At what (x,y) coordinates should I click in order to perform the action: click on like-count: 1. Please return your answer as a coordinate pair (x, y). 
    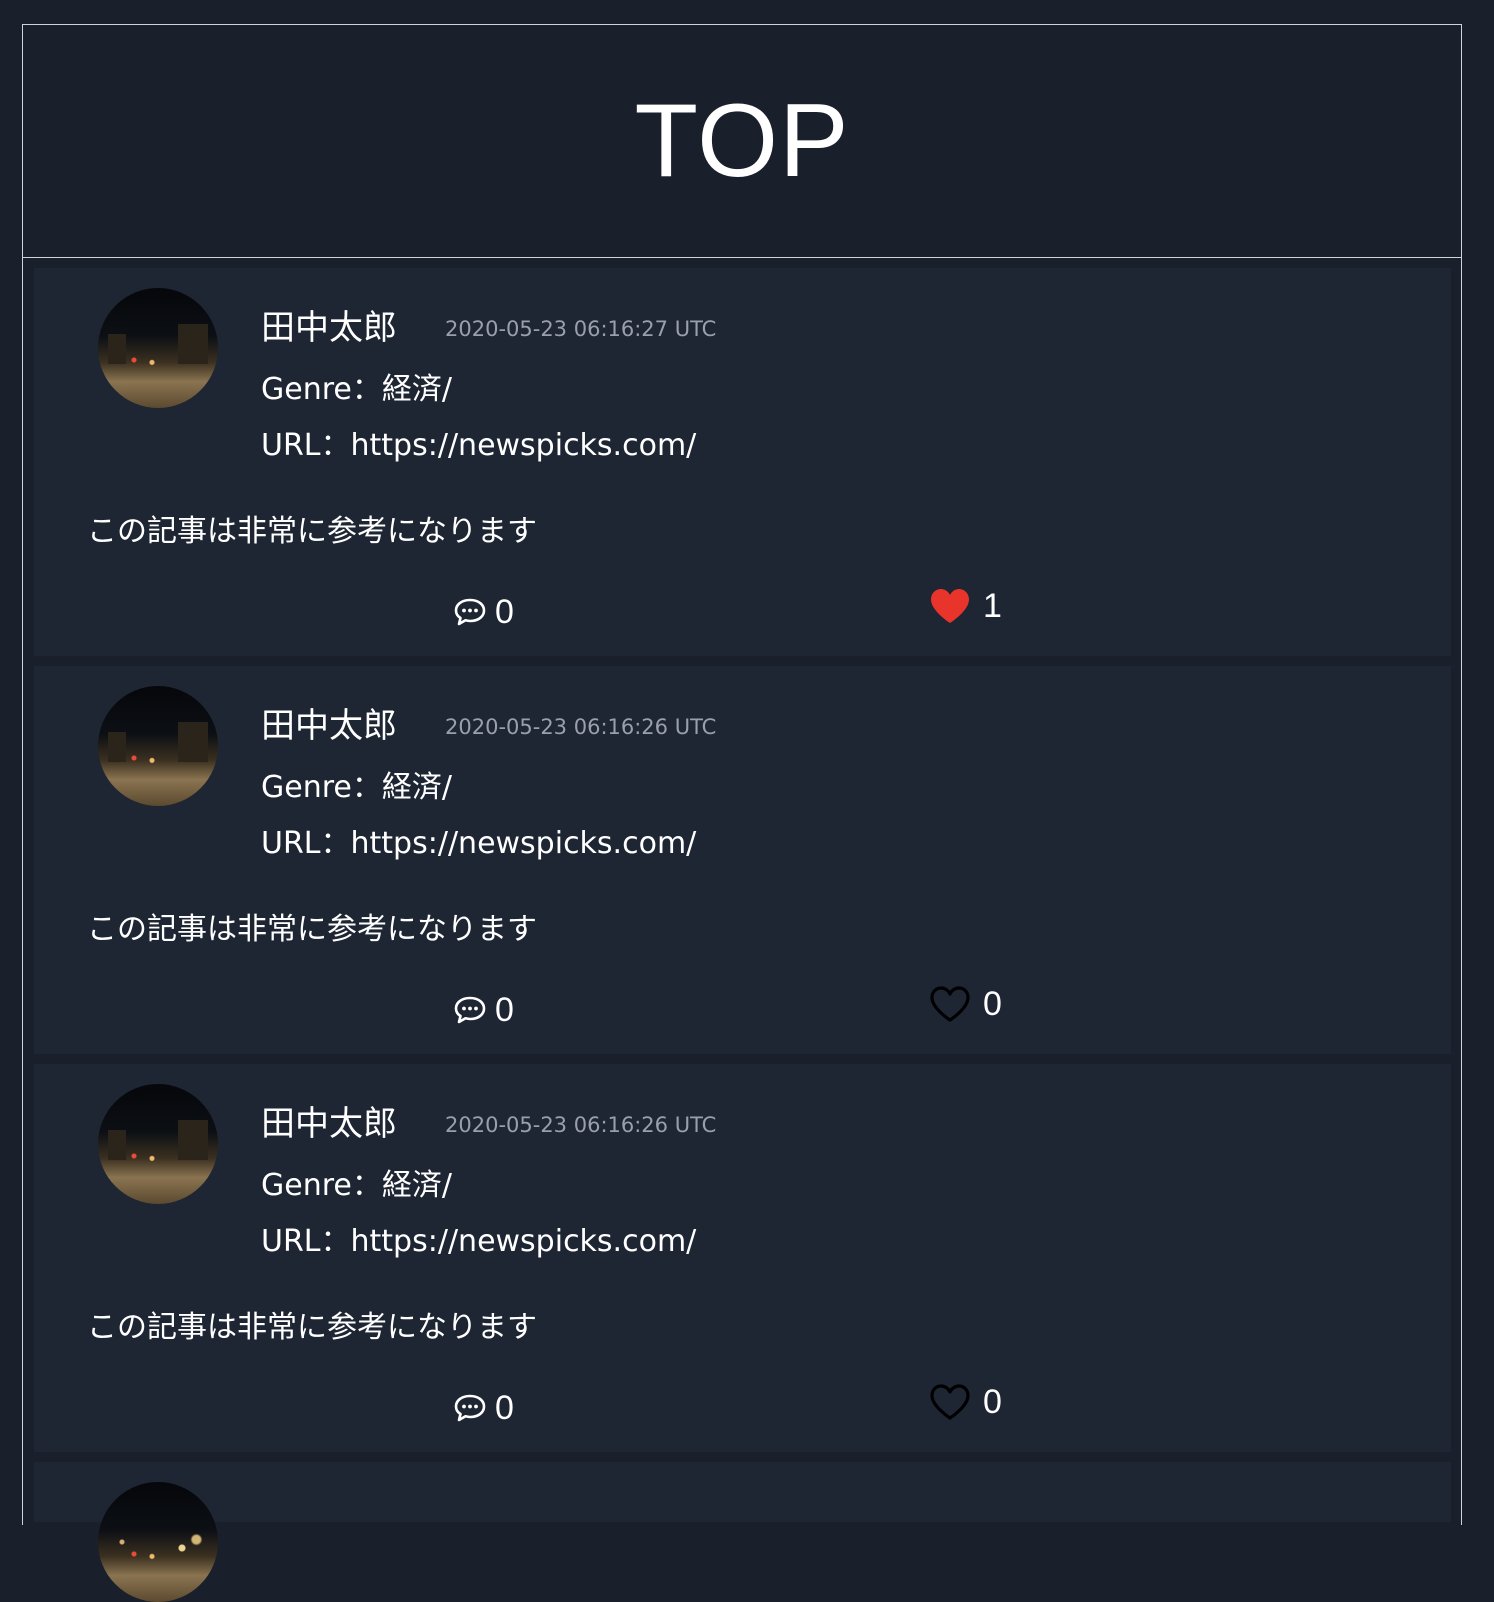
    Looking at the image, I should click on (992, 606).